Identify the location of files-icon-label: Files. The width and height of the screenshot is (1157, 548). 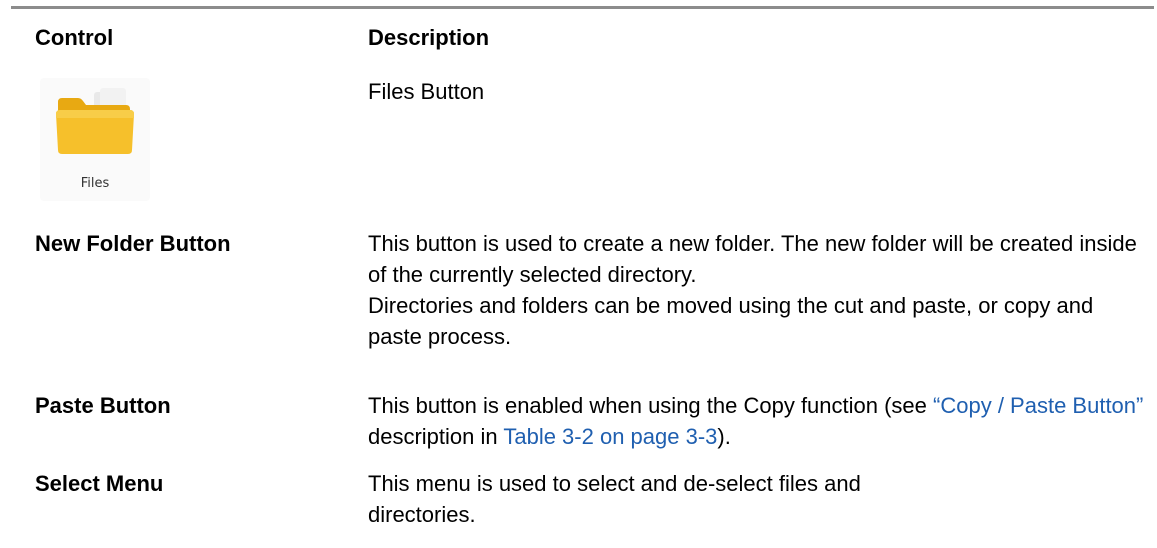
(95, 183).